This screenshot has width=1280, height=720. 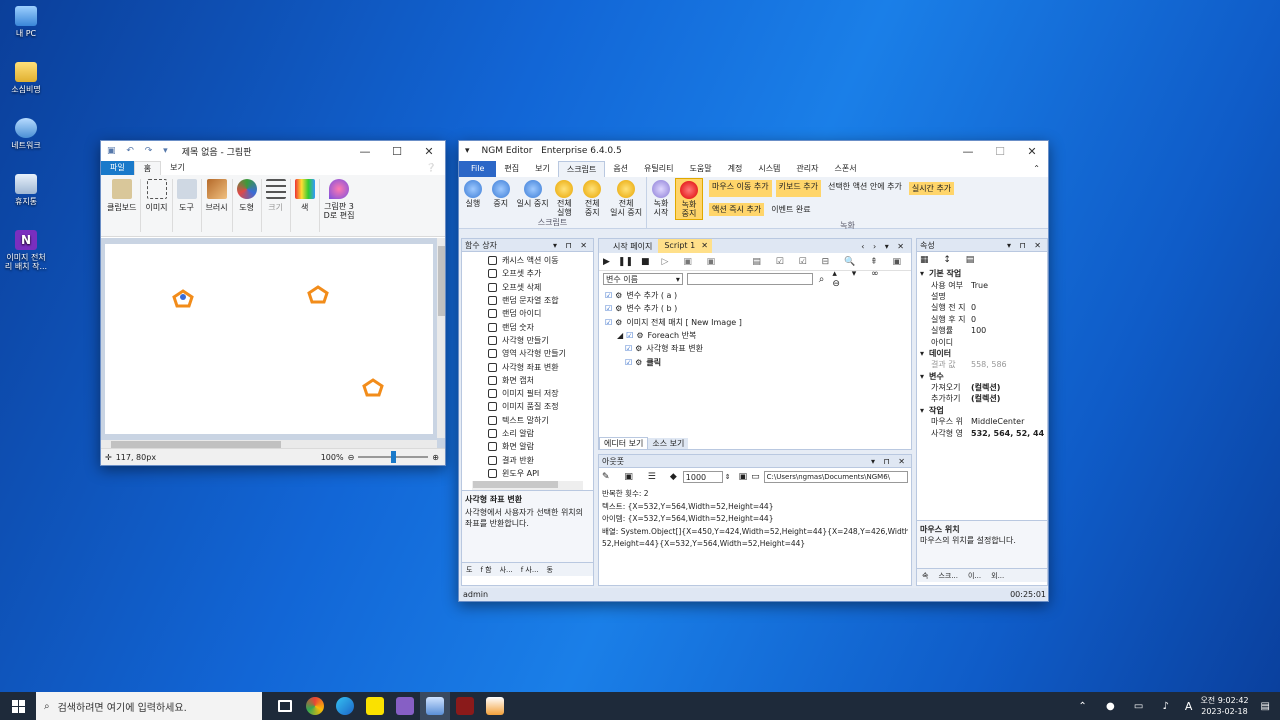 I want to click on sort-icons: ▦ ↕ ▤, so click(x=950, y=260).